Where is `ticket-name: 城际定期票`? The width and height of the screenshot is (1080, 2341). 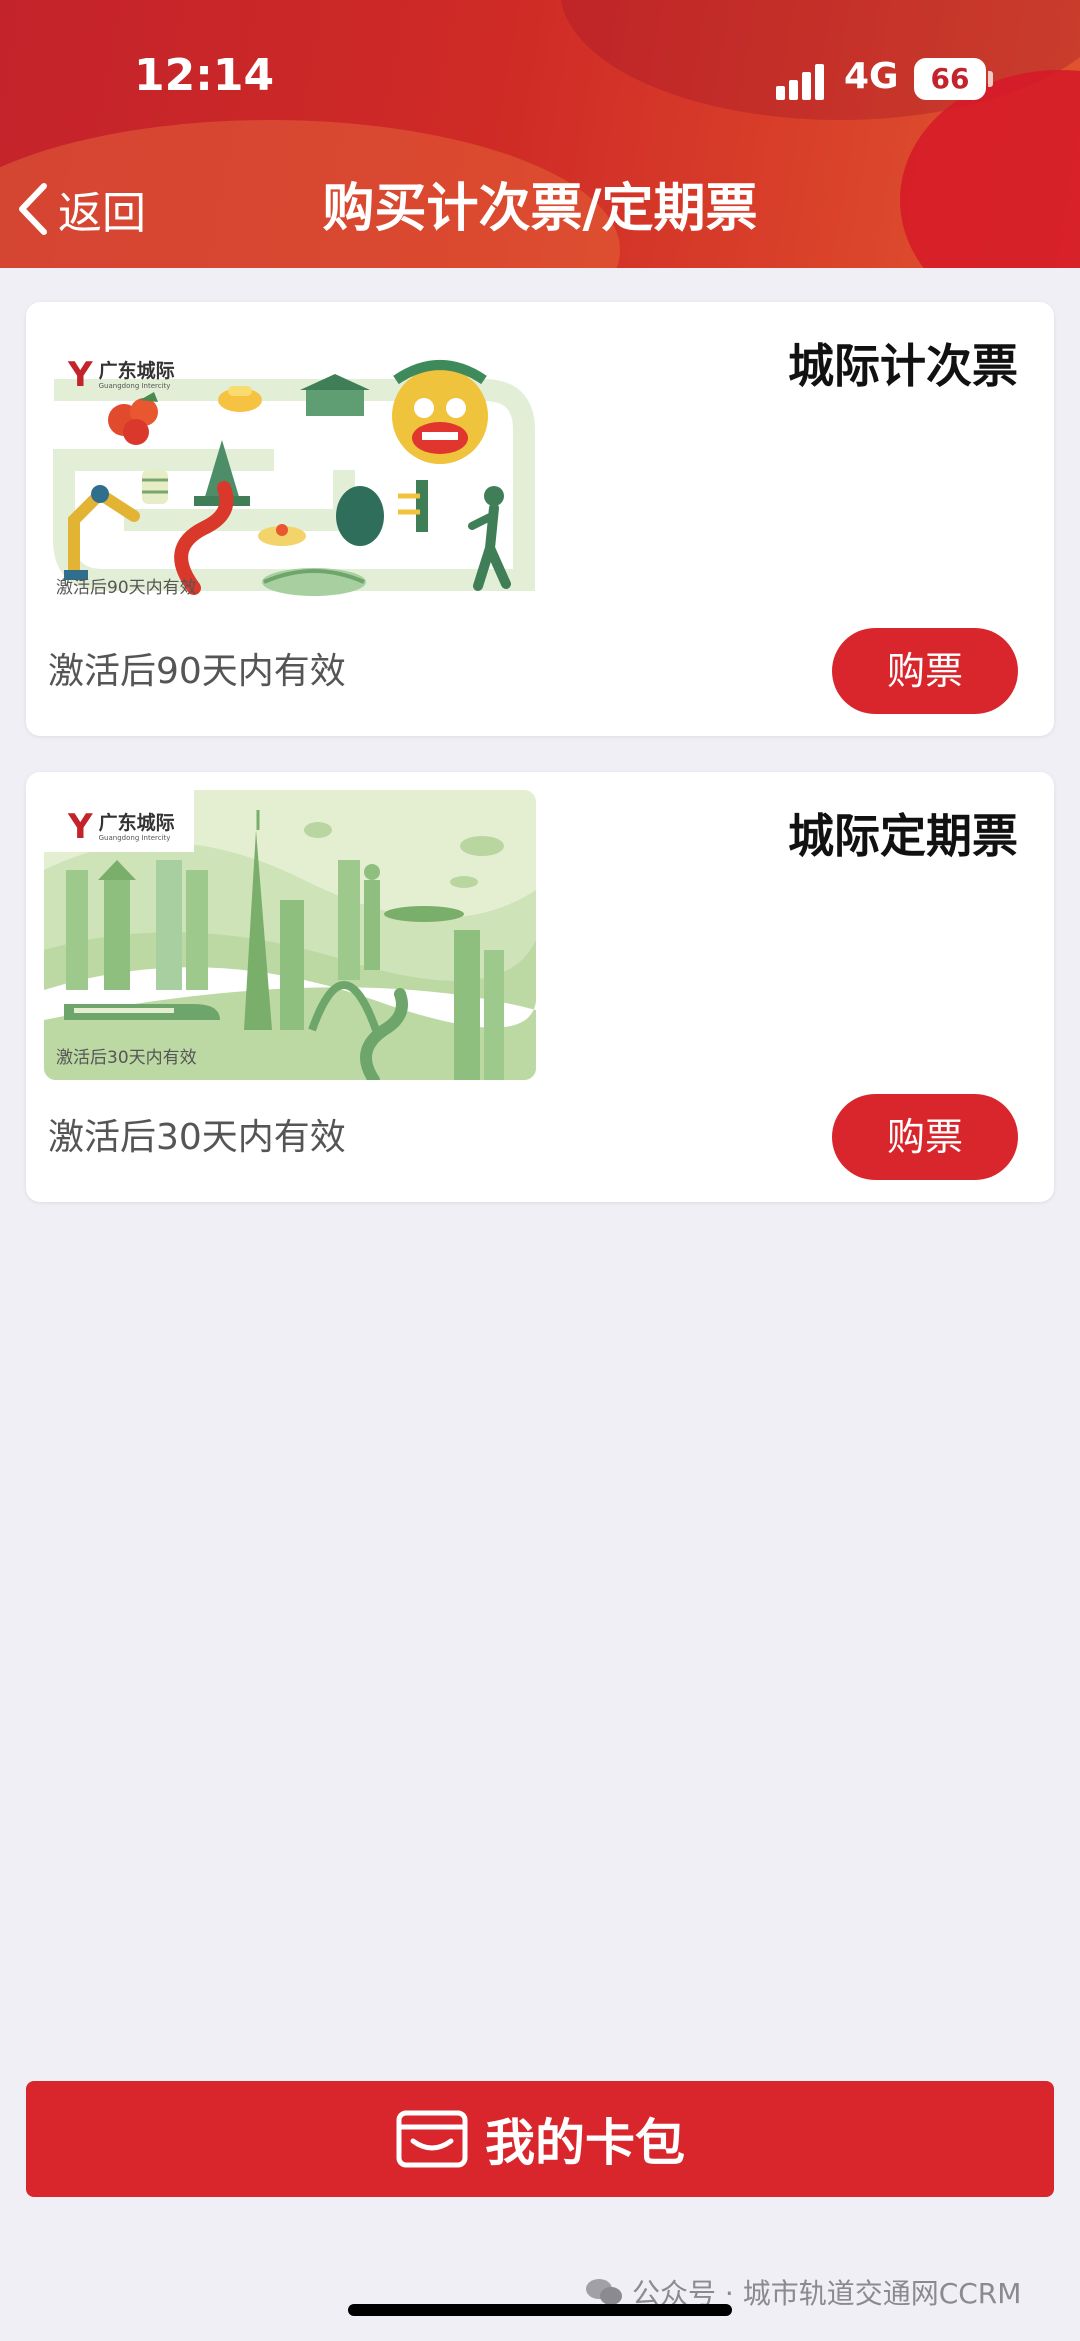 ticket-name: 城际定期票 is located at coordinates (903, 836).